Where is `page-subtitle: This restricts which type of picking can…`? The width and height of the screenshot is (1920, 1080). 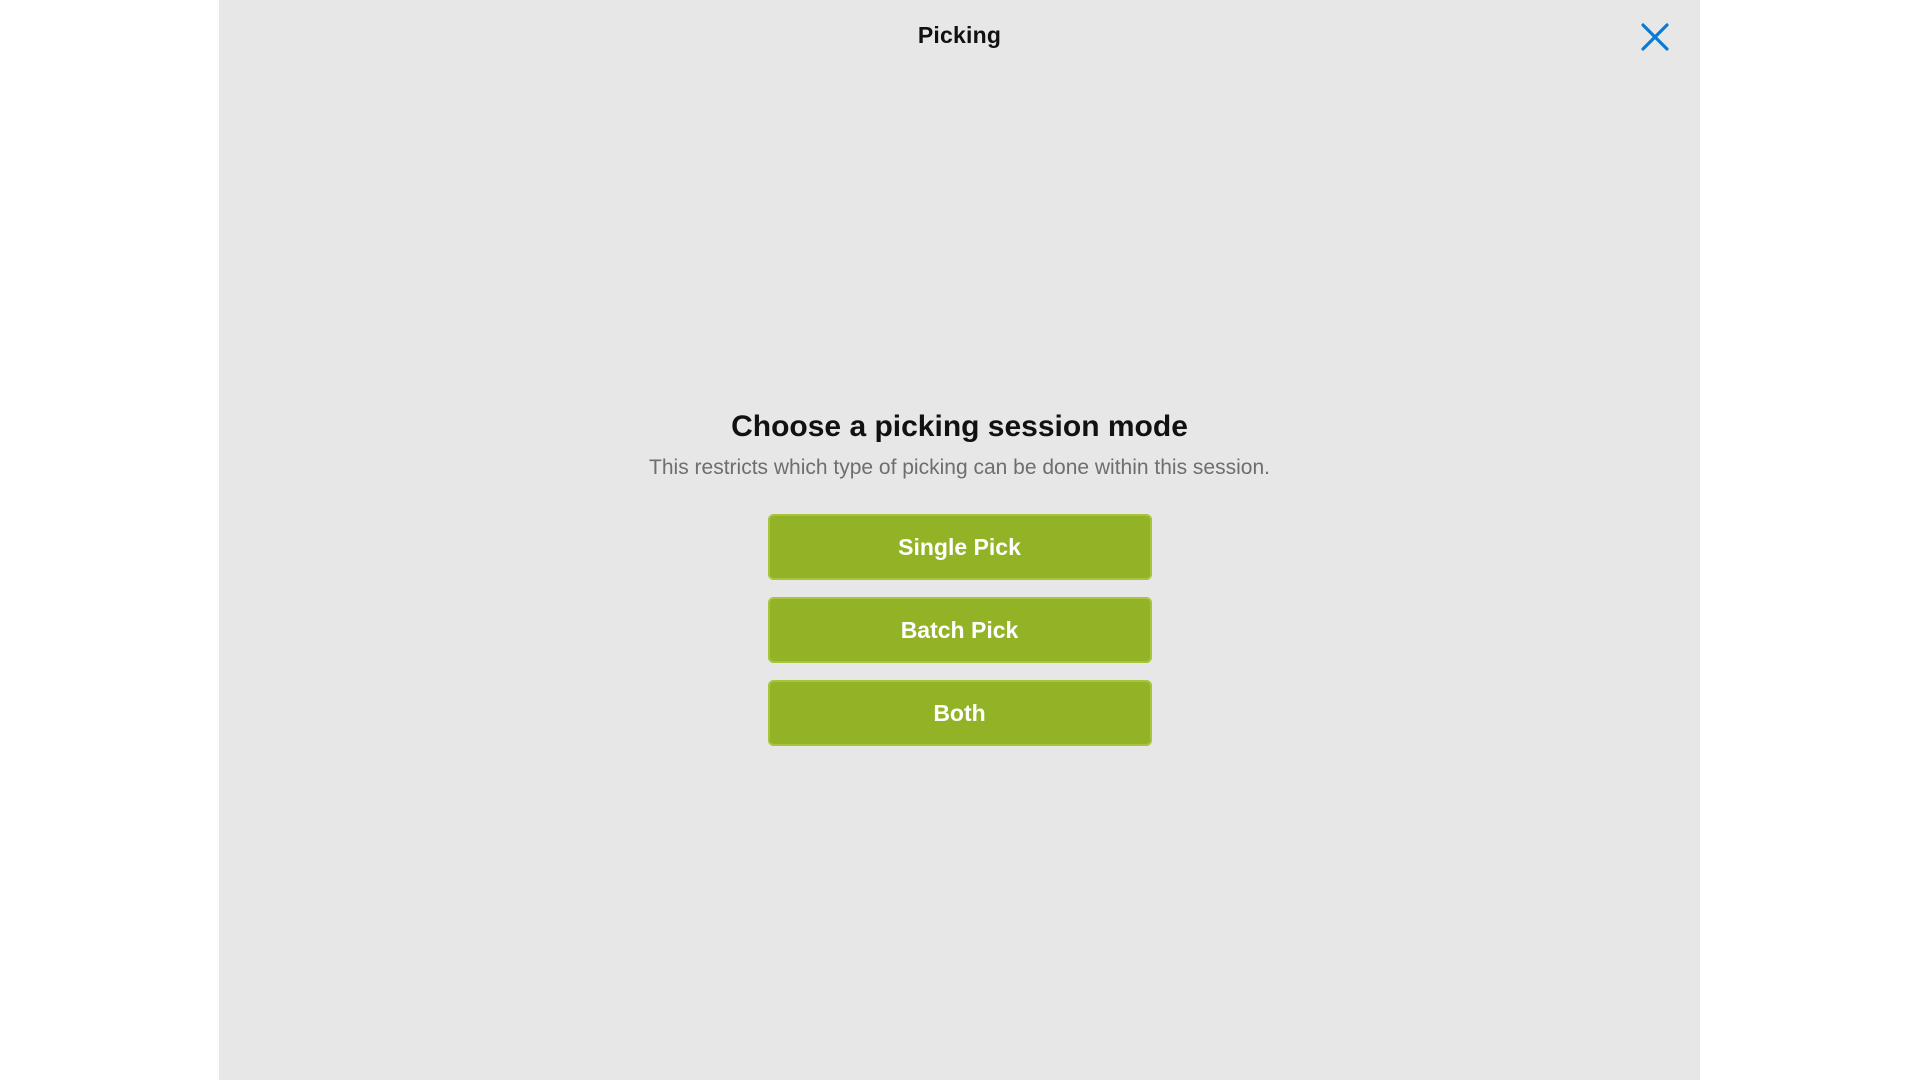 page-subtitle: This restricts which type of picking can… is located at coordinates (959, 467).